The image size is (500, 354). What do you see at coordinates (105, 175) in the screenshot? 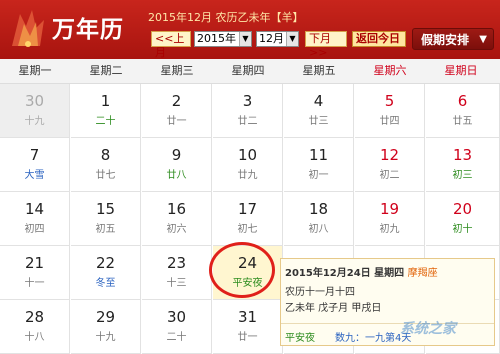
I see `lunar-date: 廿七` at bounding box center [105, 175].